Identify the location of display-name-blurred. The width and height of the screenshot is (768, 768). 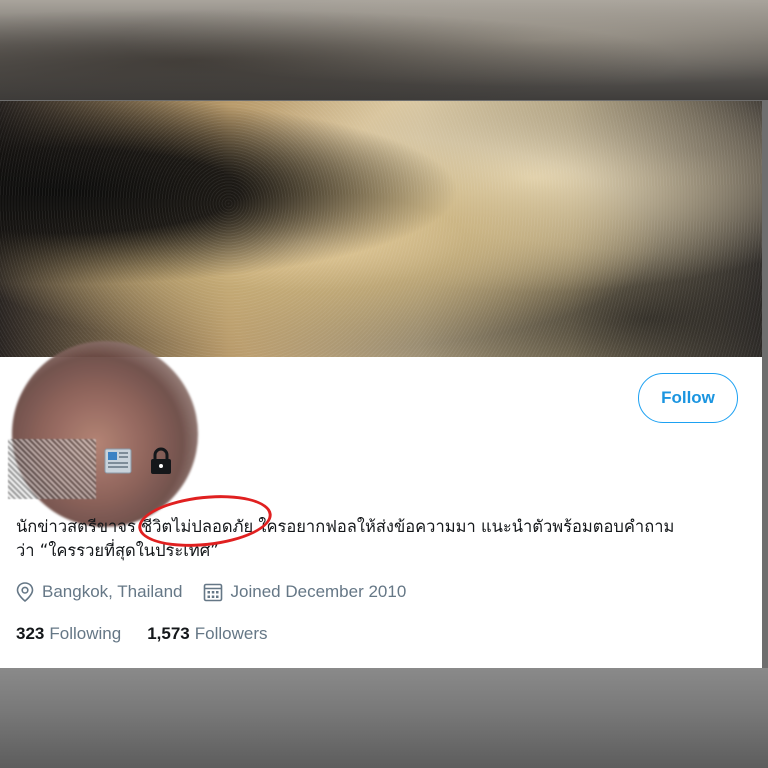
(52, 469).